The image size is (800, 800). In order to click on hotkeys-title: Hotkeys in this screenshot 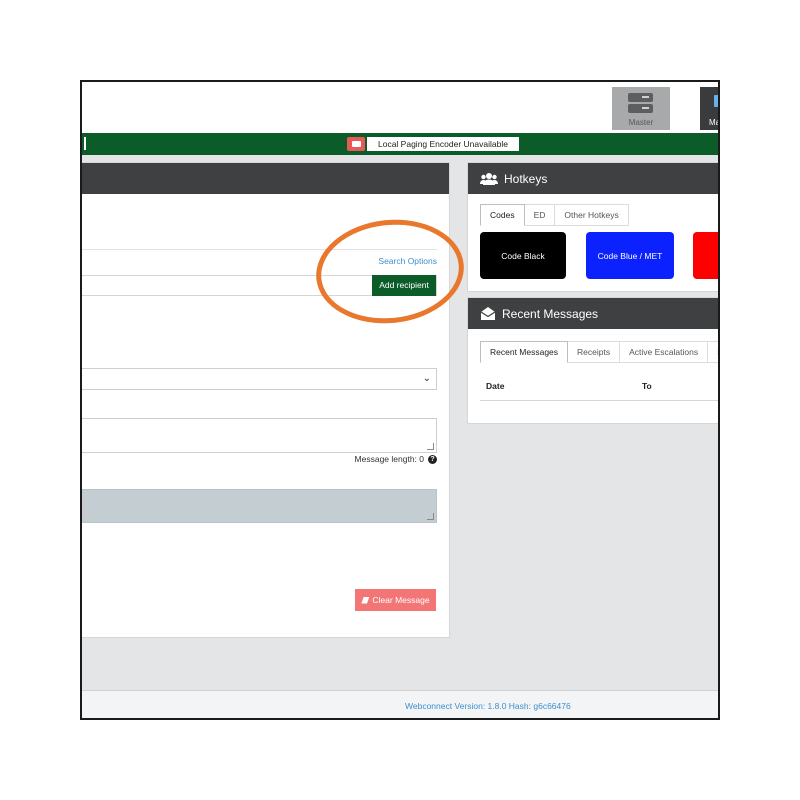, I will do `click(526, 178)`.